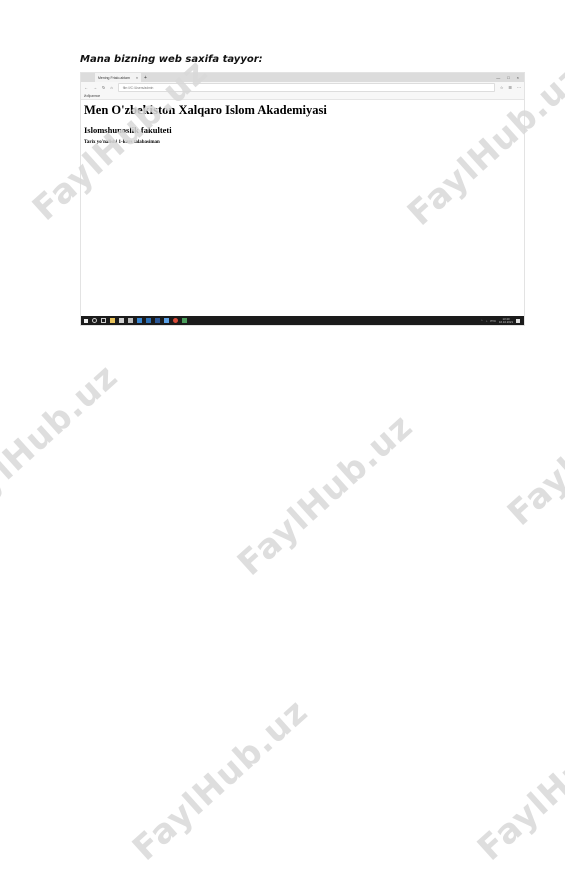  What do you see at coordinates (112, 320) in the screenshot?
I see `file-explorer-icon` at bounding box center [112, 320].